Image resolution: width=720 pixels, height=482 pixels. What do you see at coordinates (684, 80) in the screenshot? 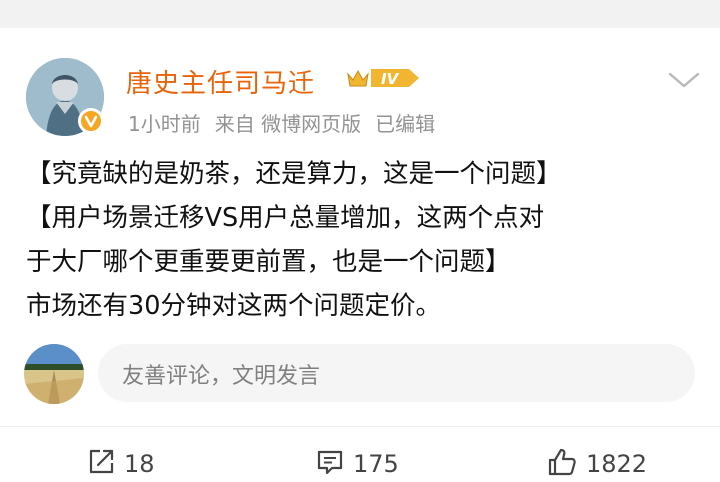
I see `chevron-down-icon` at bounding box center [684, 80].